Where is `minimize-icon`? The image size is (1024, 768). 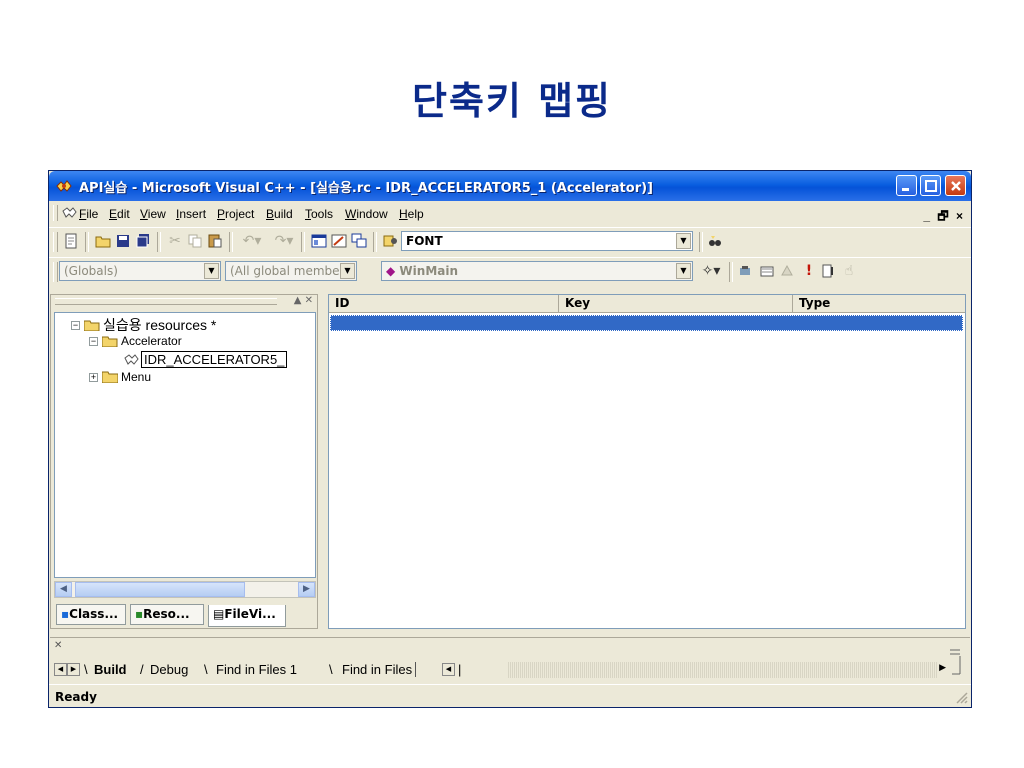 minimize-icon is located at coordinates (905, 189).